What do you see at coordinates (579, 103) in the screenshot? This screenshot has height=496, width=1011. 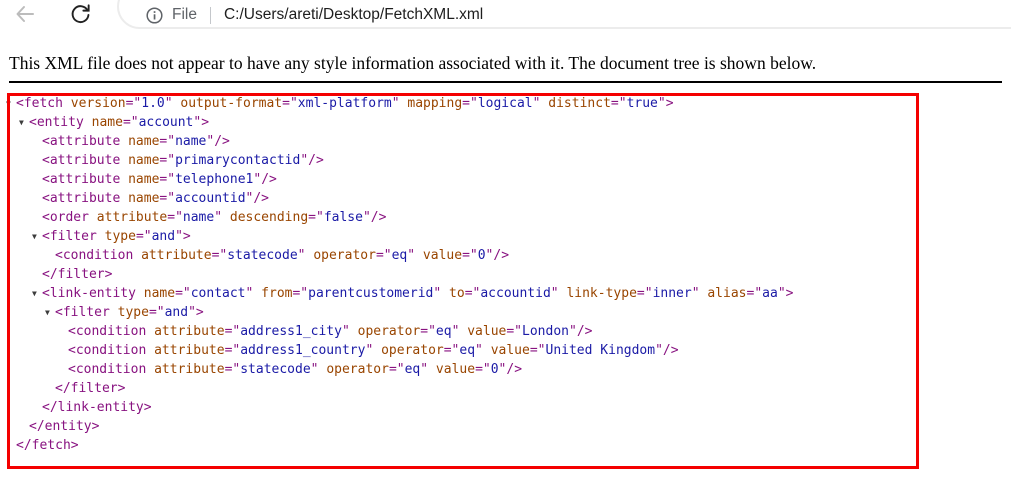 I see `xml-attr-name-token: distinct` at bounding box center [579, 103].